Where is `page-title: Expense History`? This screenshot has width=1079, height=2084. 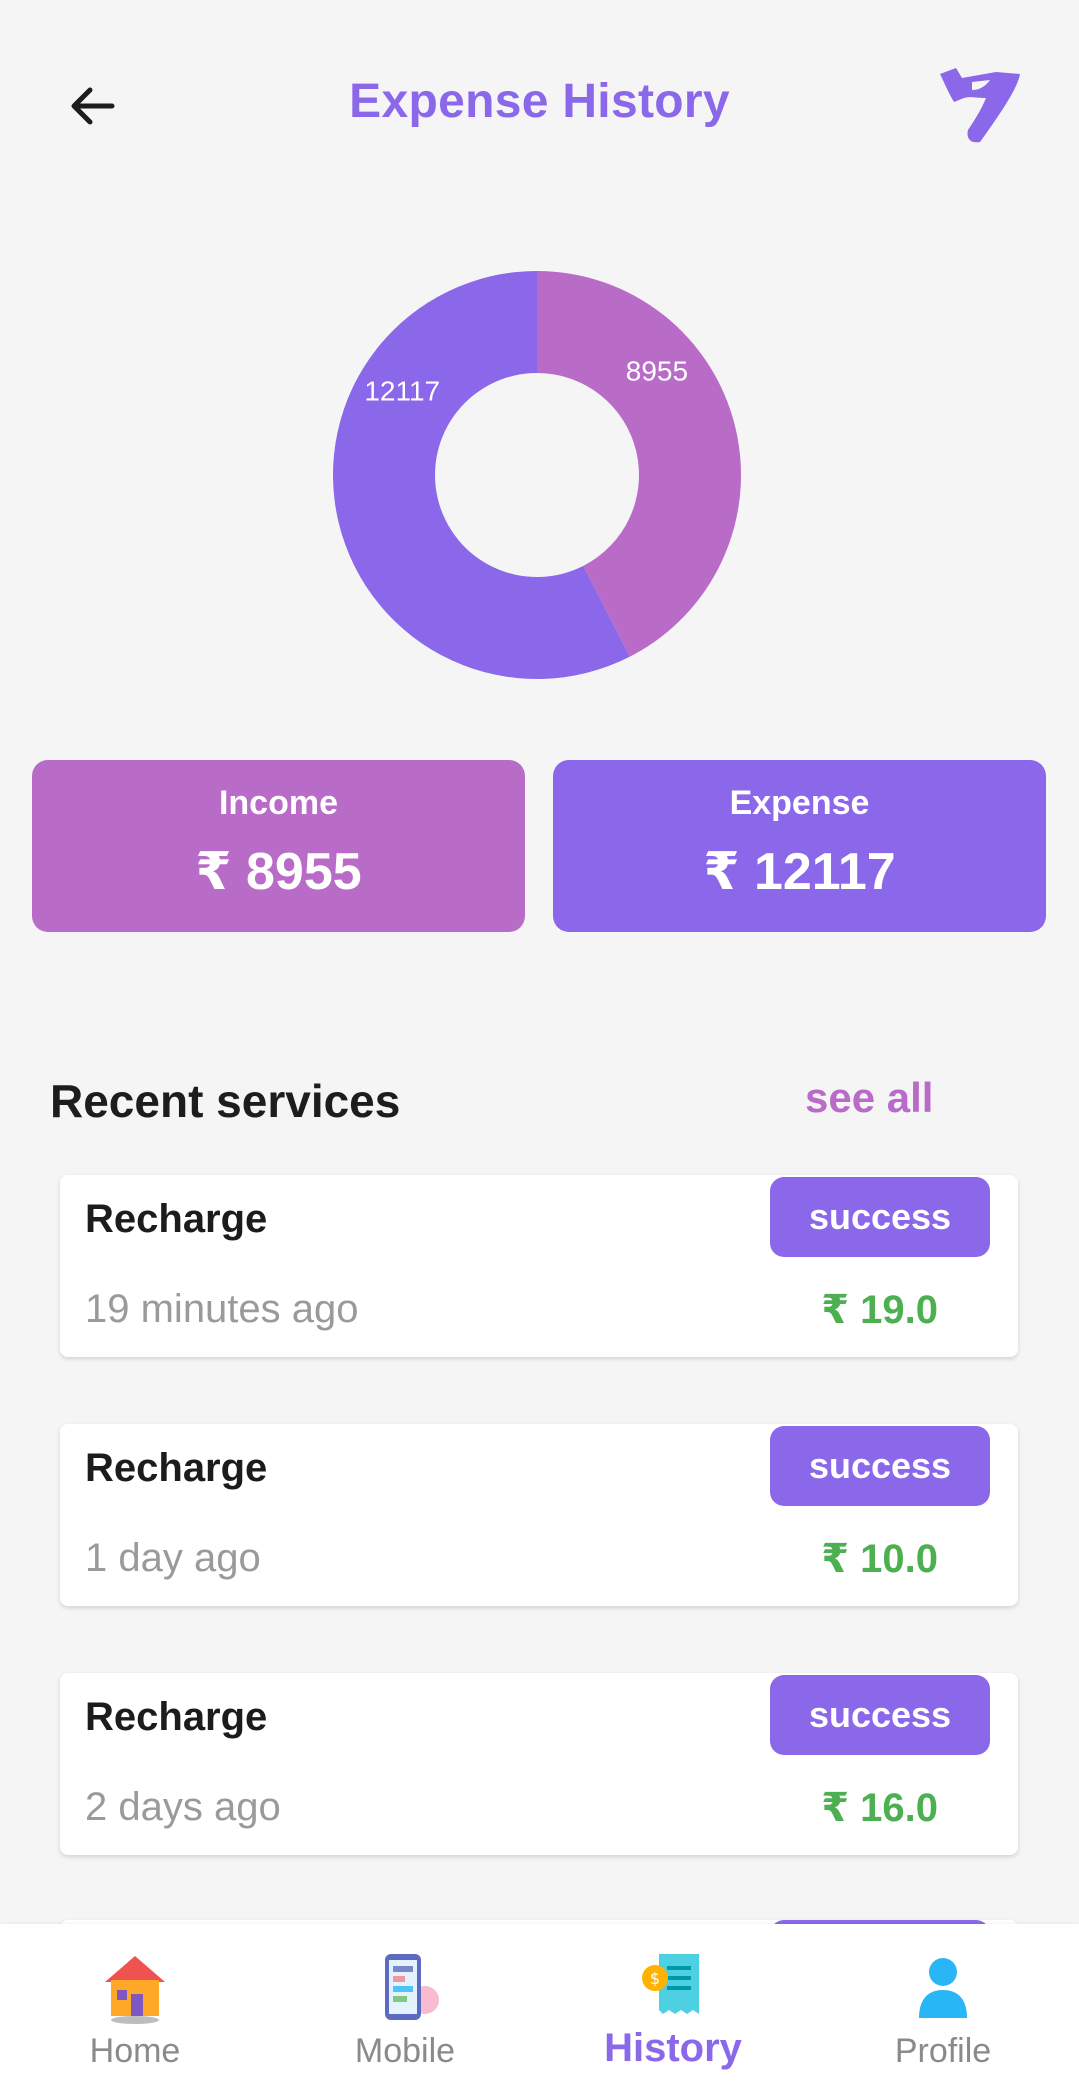
page-title: Expense History is located at coordinates (539, 101).